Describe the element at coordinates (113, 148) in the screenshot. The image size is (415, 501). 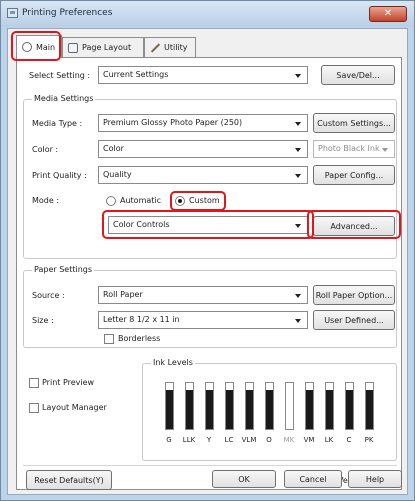
I see `color-value: Color` at that location.